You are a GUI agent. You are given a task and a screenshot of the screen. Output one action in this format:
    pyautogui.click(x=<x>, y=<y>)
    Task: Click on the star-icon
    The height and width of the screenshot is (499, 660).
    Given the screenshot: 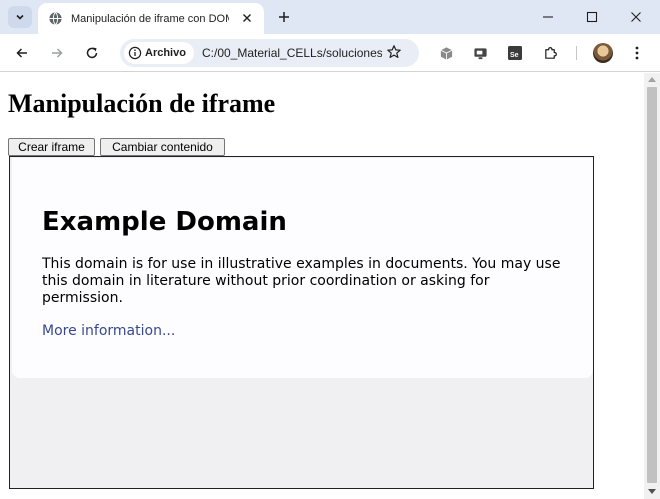 What is the action you would take?
    pyautogui.click(x=395, y=53)
    